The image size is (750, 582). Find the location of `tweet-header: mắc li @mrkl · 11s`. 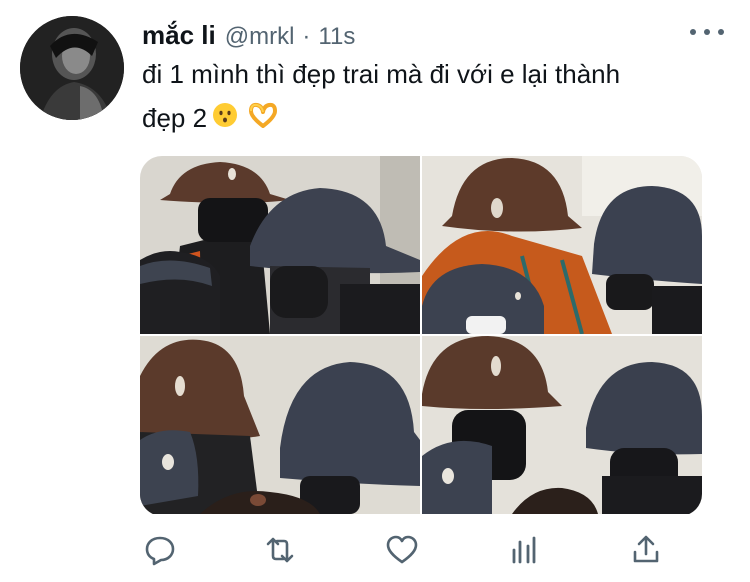

tweet-header: mắc li @mrkl · 11s is located at coordinates (248, 35).